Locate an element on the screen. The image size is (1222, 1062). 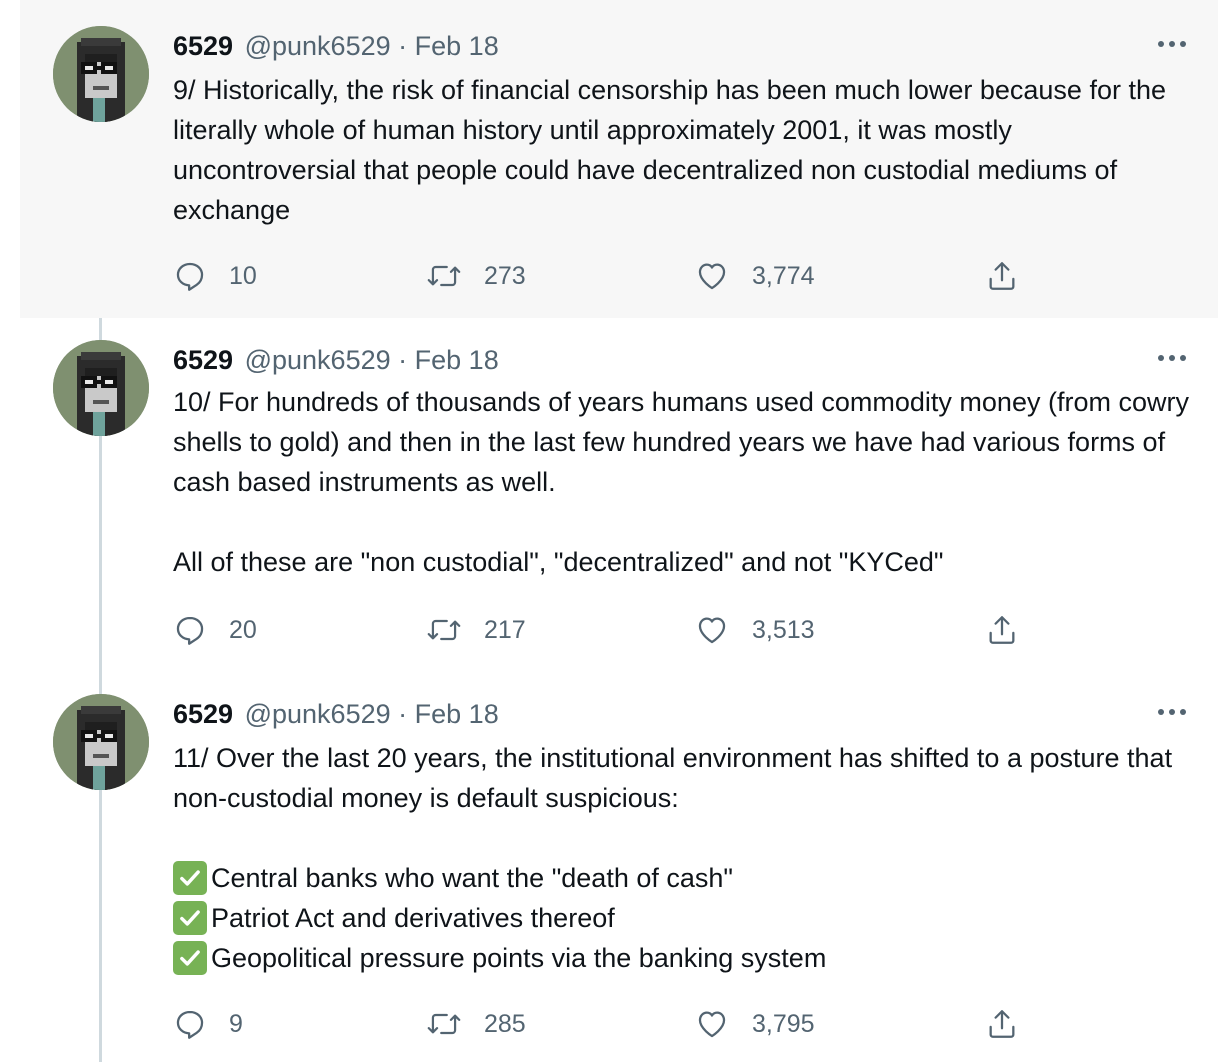
retweet-button: 285 is located at coordinates (476, 1024).